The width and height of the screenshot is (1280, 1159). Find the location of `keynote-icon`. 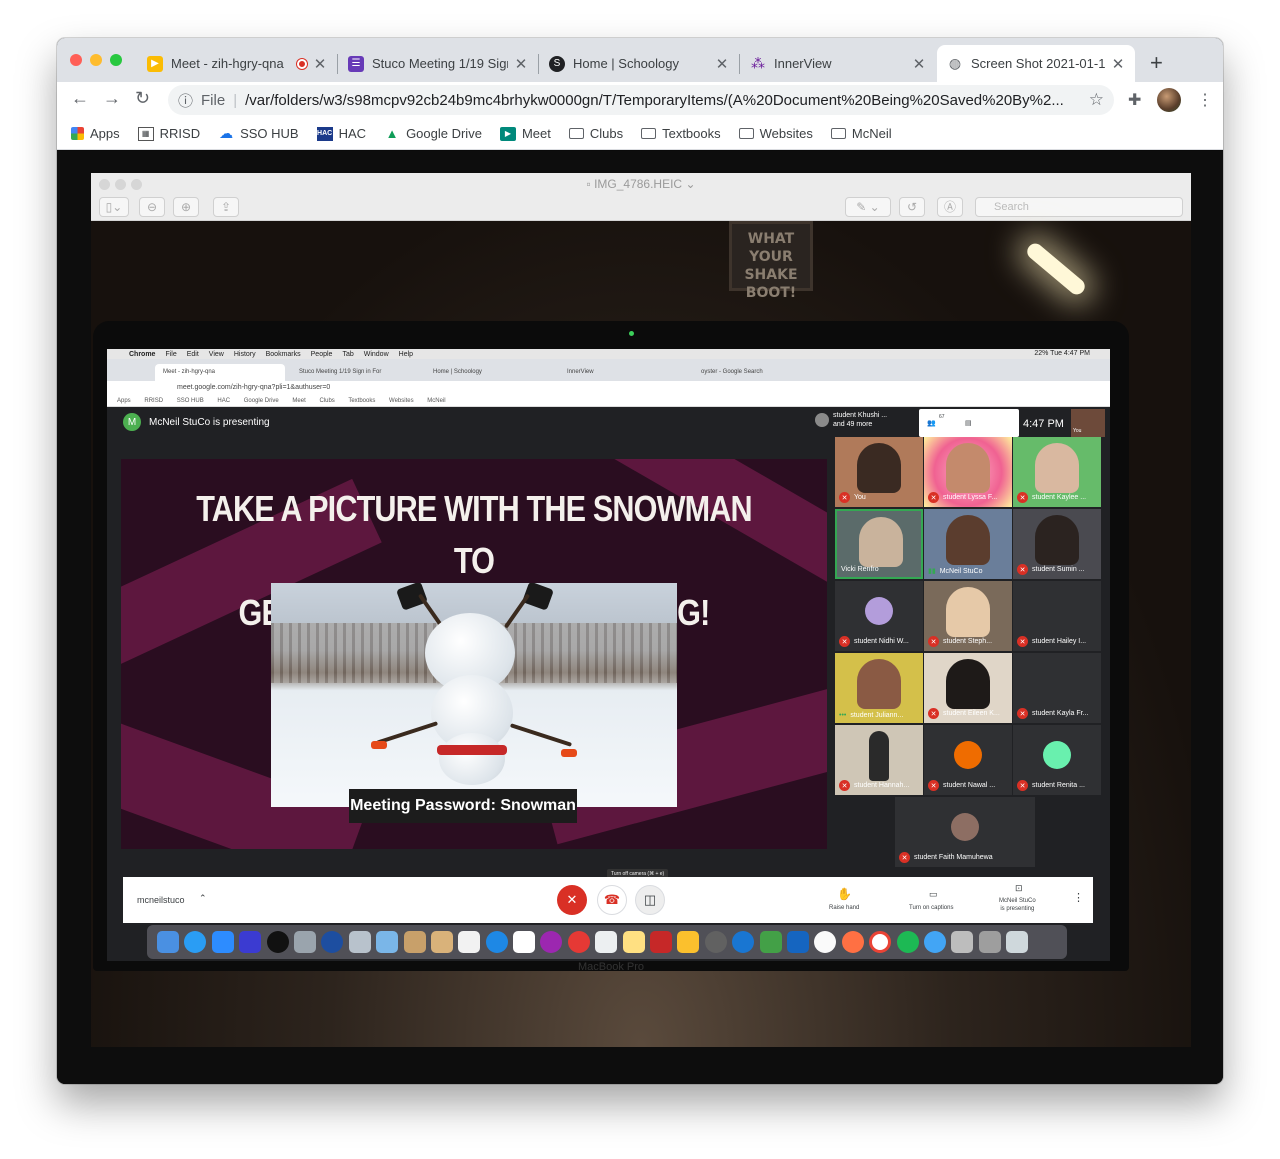

keynote-icon is located at coordinates (606, 942).